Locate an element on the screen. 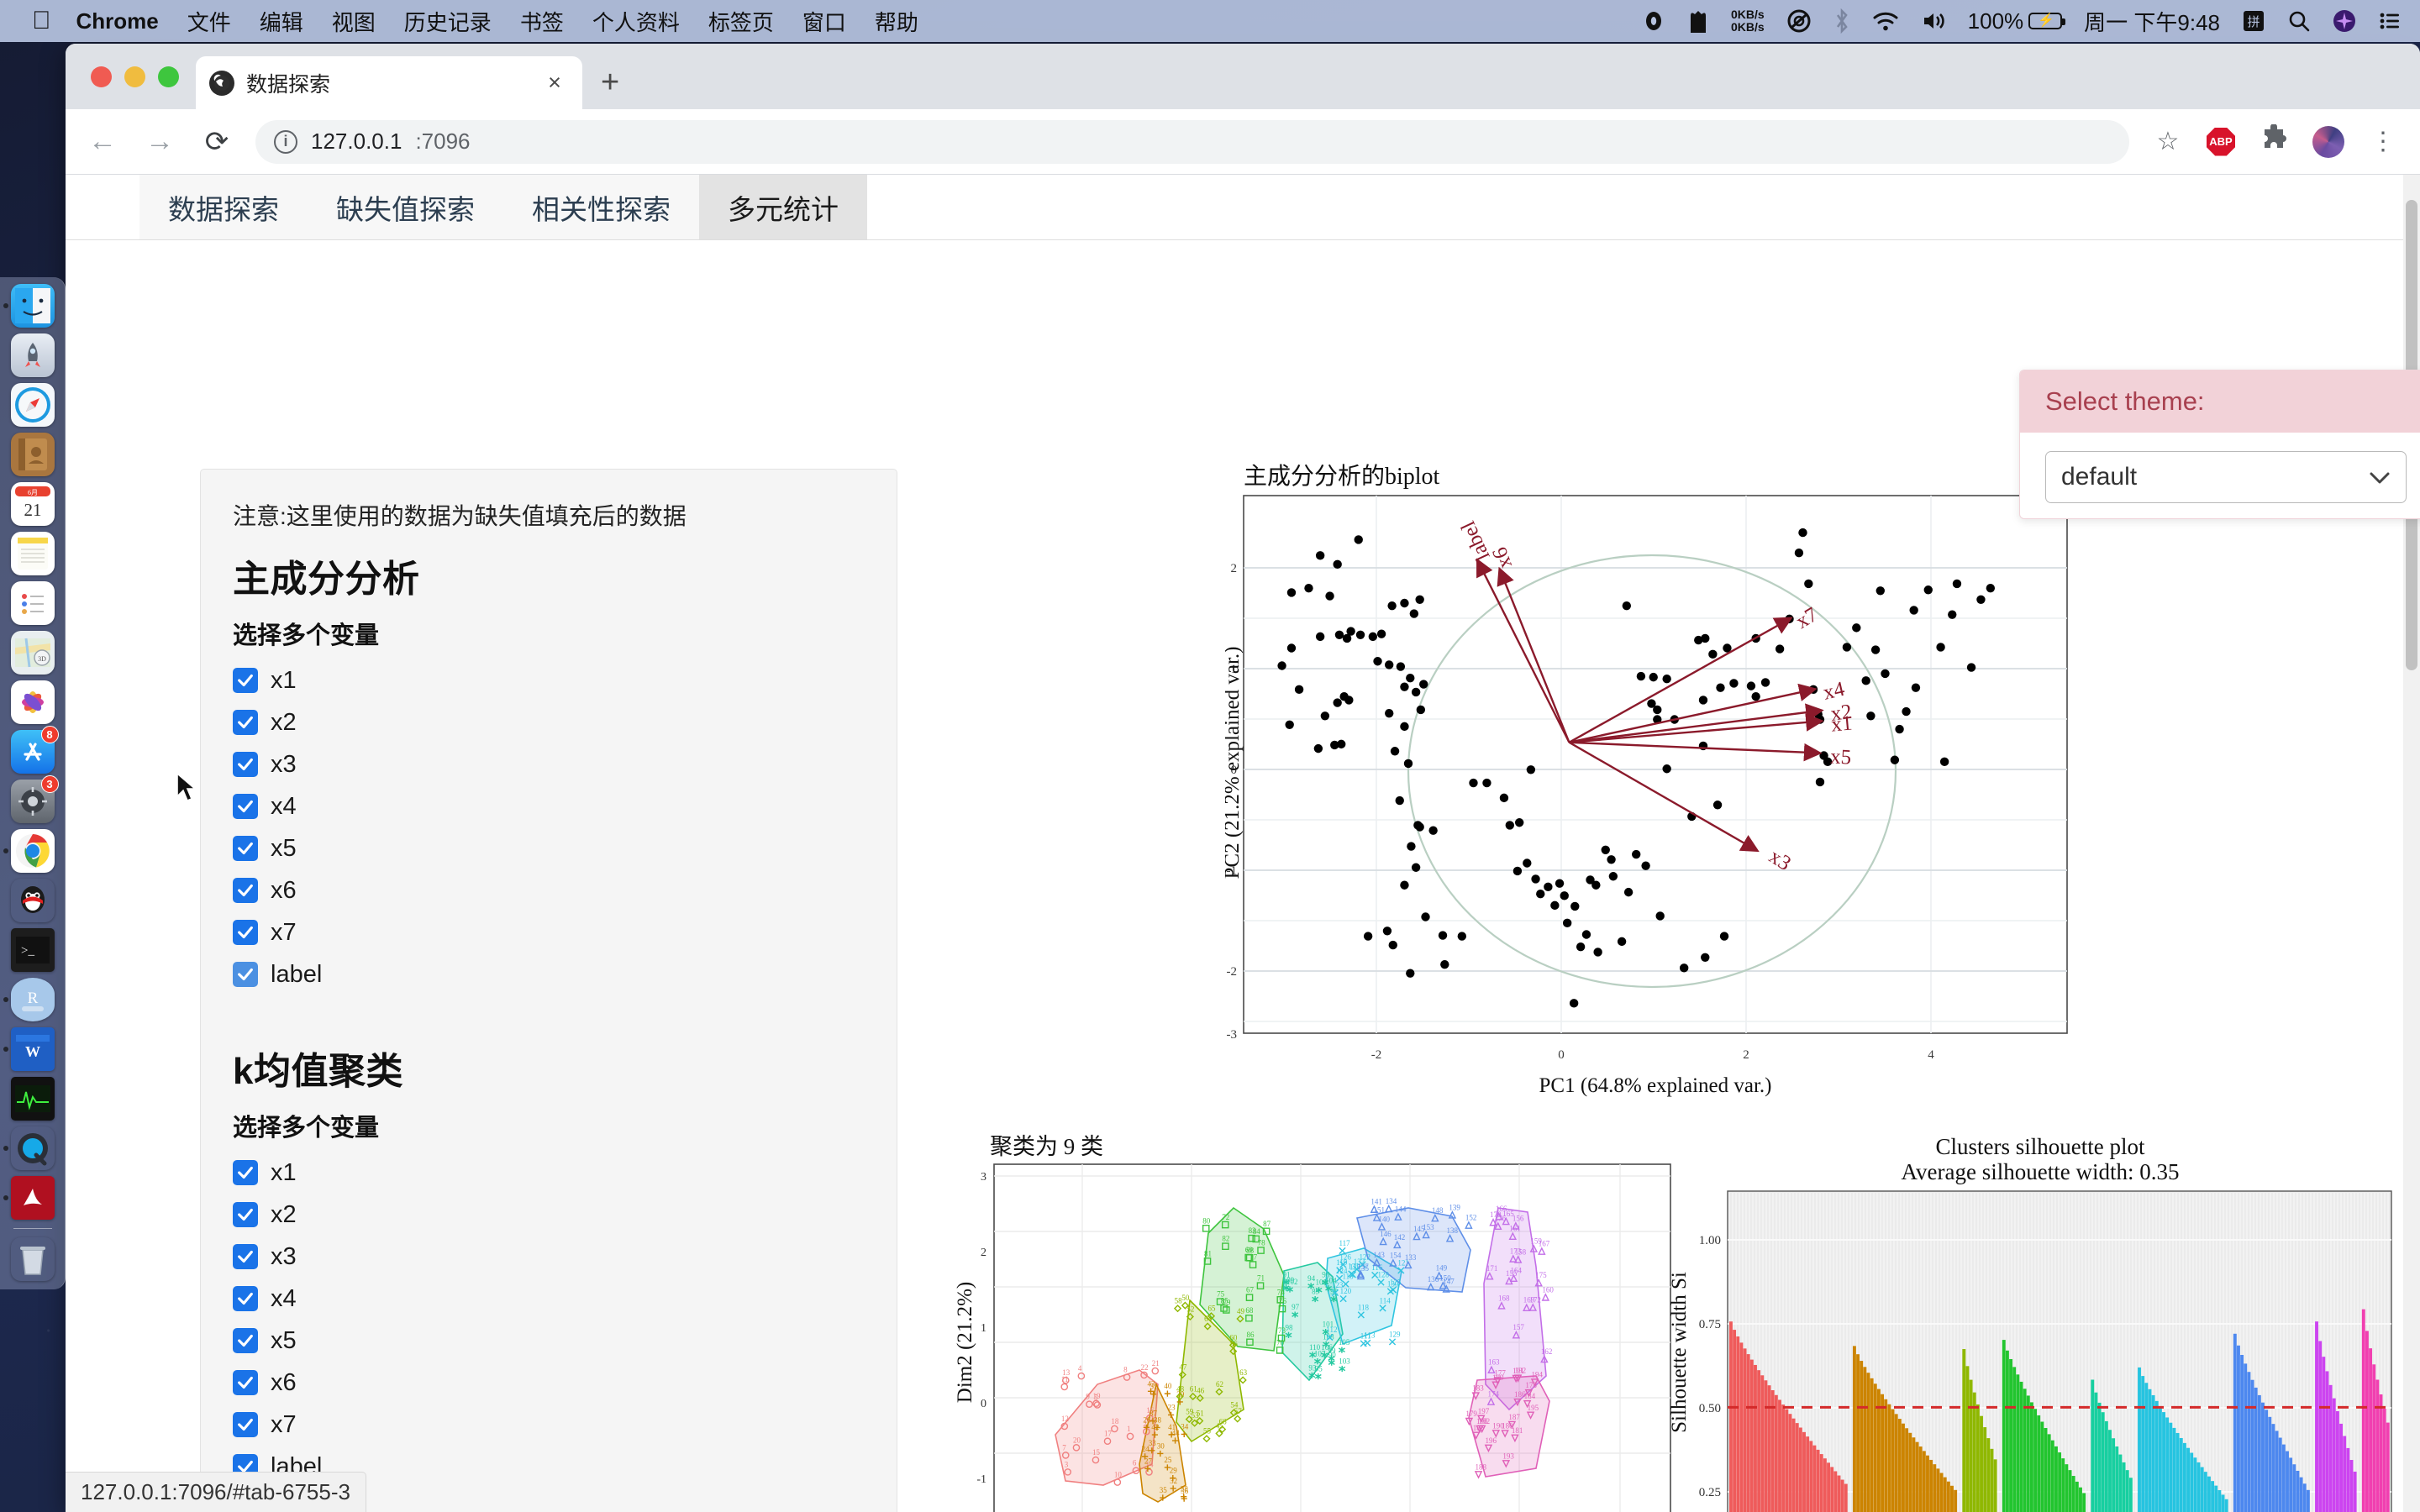  dock-icon-finder is located at coordinates (29, 306).